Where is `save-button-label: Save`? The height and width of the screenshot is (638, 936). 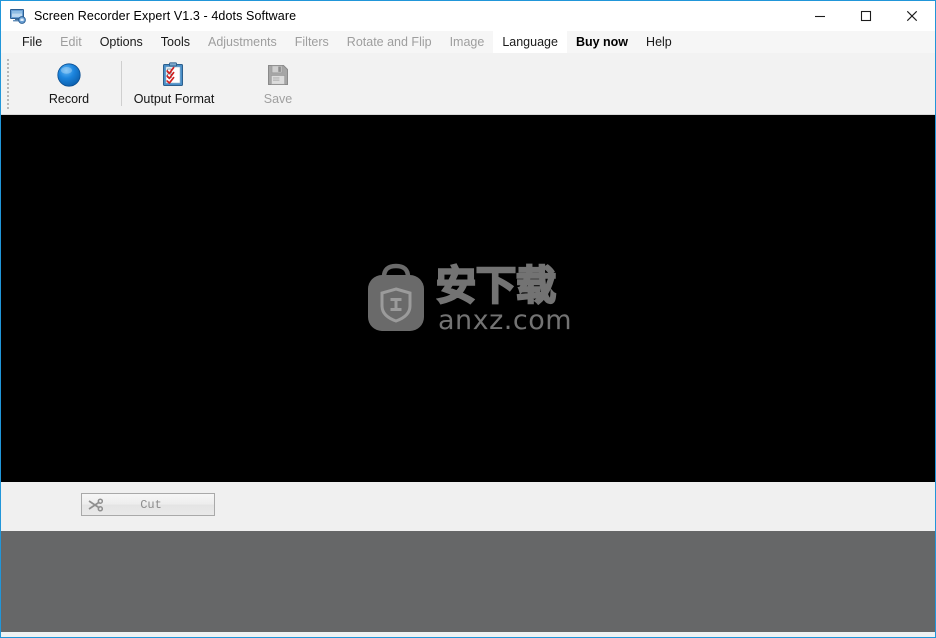 save-button-label: Save is located at coordinates (278, 99).